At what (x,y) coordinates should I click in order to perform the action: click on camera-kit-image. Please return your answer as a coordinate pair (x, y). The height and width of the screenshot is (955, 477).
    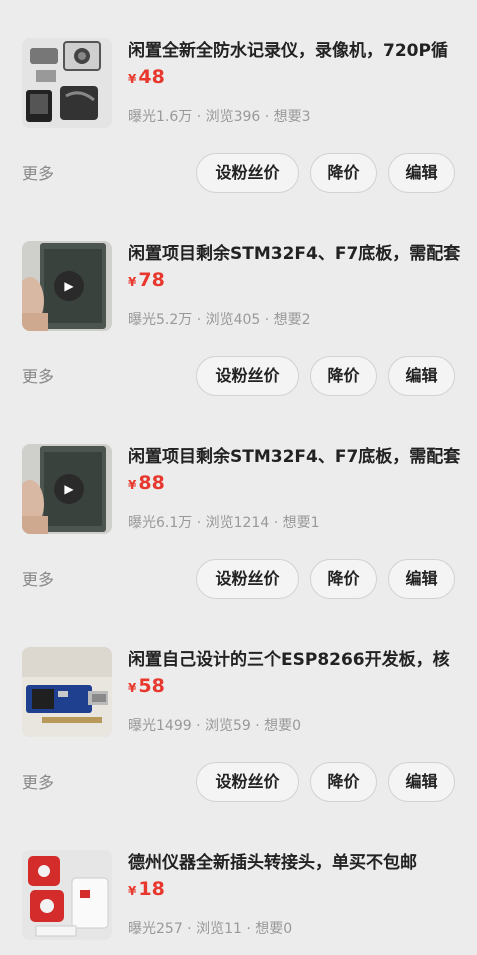
    Looking at the image, I should click on (67, 83).